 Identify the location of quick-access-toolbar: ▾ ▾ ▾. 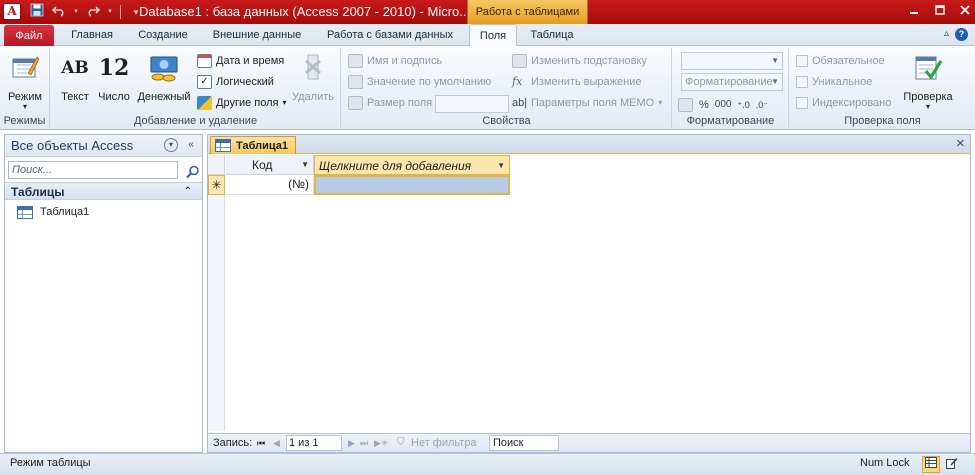
(86, 12).